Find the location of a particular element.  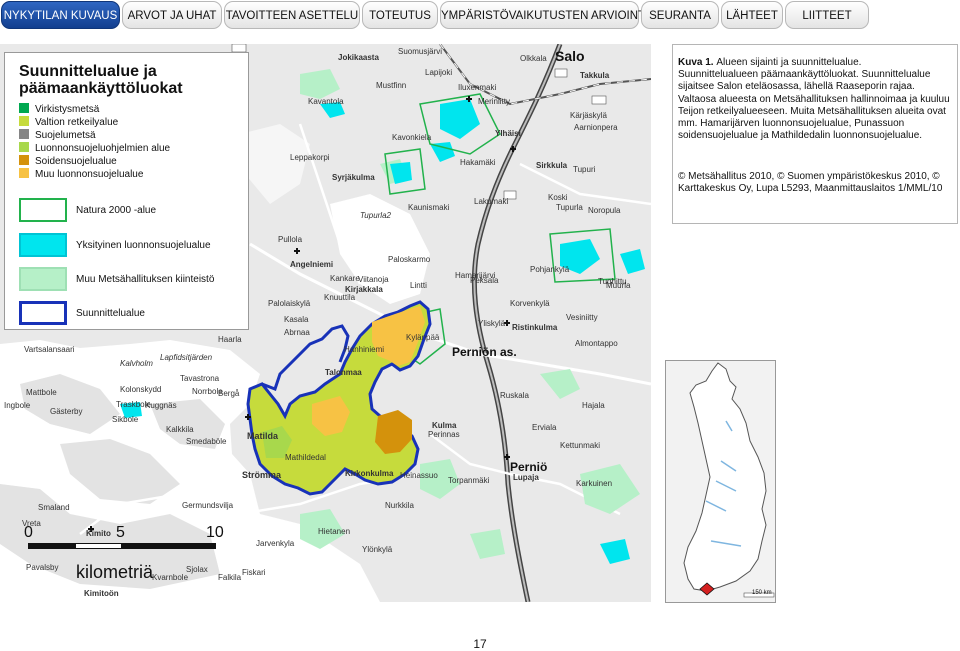

place-label: Kaunismaki is located at coordinates (429, 207).